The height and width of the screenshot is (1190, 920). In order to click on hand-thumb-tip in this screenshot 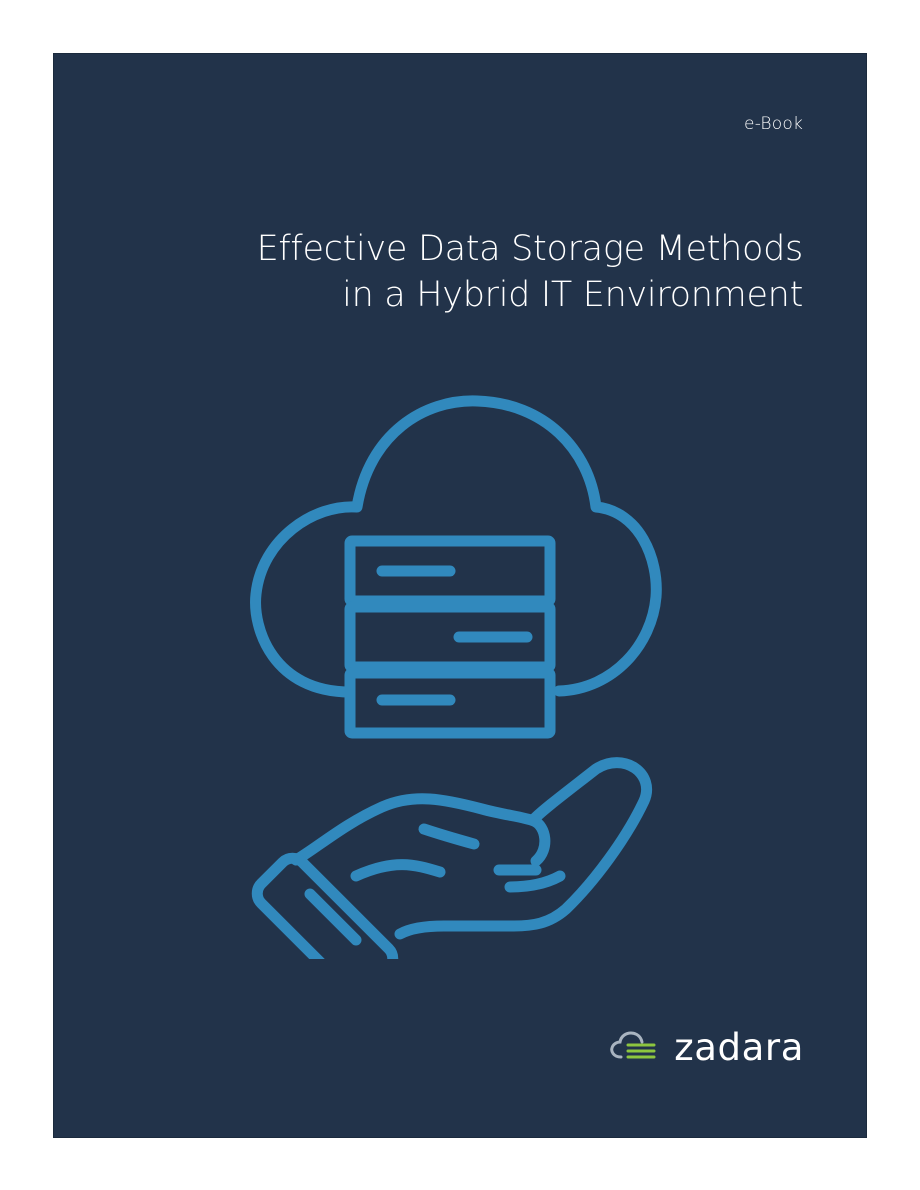, I will do `click(535, 881)`.